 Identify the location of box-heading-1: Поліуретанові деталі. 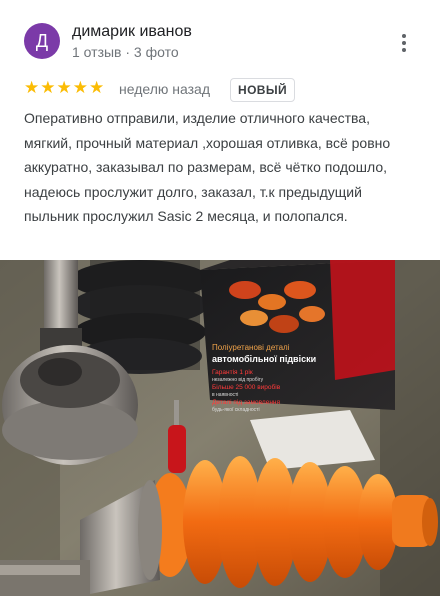
(251, 347).